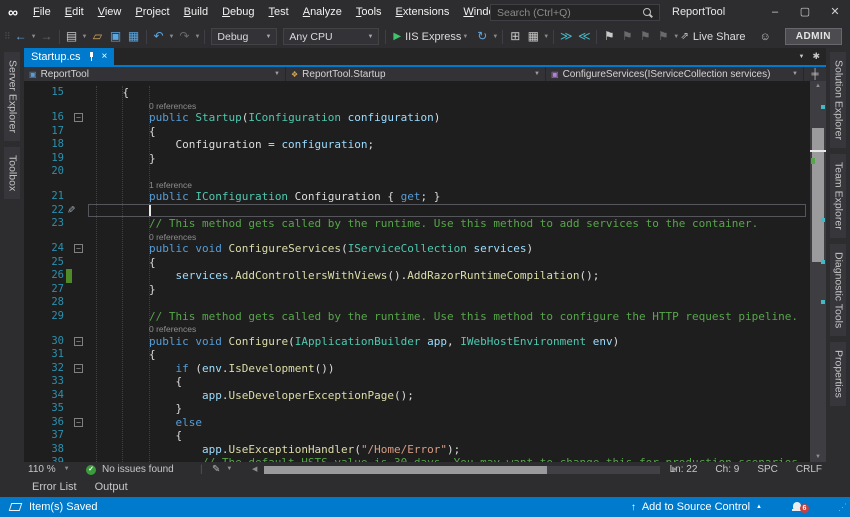  What do you see at coordinates (155, 74) in the screenshot?
I see `project-dropdown: ▣ ReportTool ▼` at bounding box center [155, 74].